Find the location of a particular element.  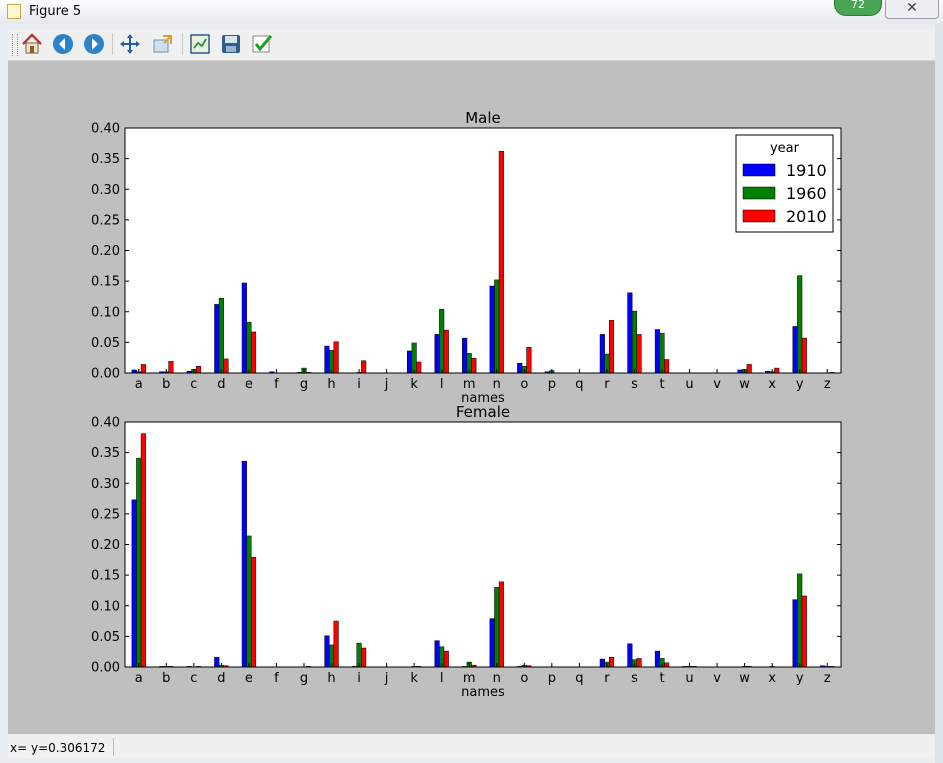

x-tick-label: n is located at coordinates (497, 384).